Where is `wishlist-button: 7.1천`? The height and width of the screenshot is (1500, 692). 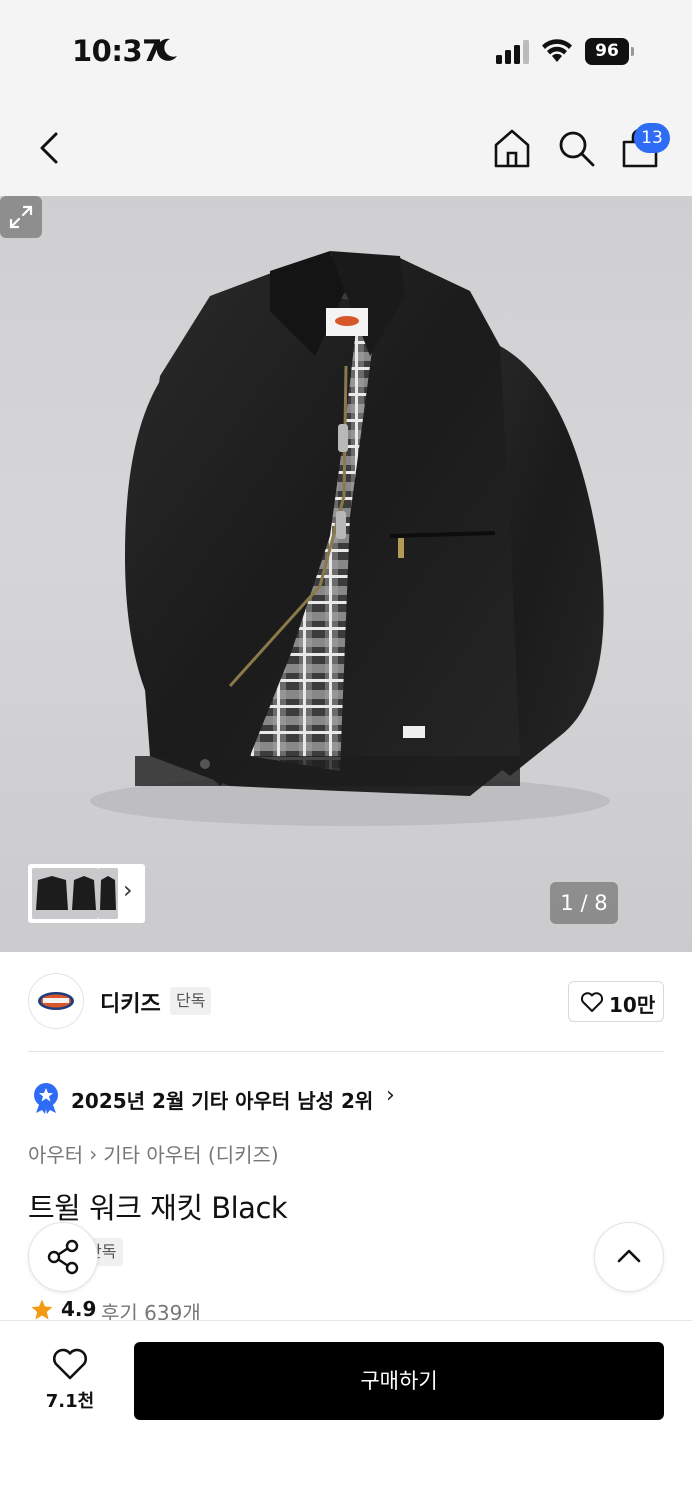
wishlist-button: 7.1천 is located at coordinates (70, 1380).